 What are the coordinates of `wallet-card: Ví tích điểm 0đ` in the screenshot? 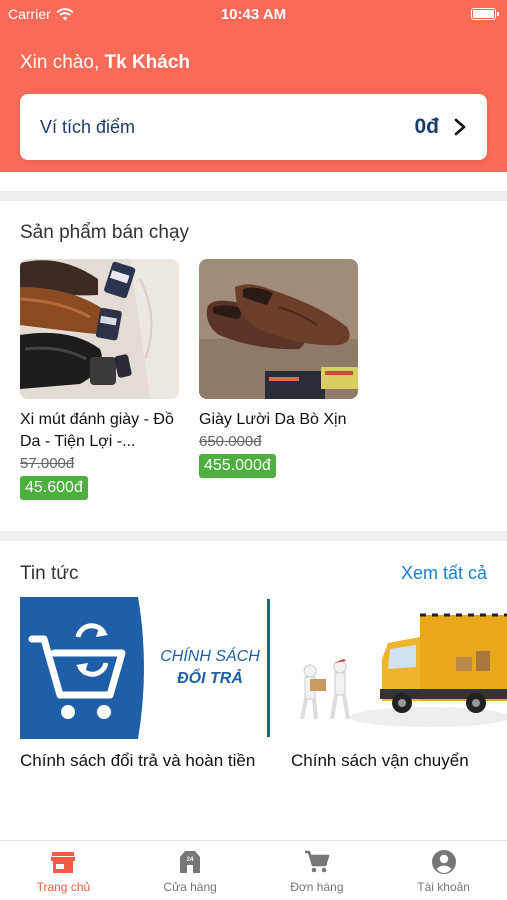 It's located at (253, 127).